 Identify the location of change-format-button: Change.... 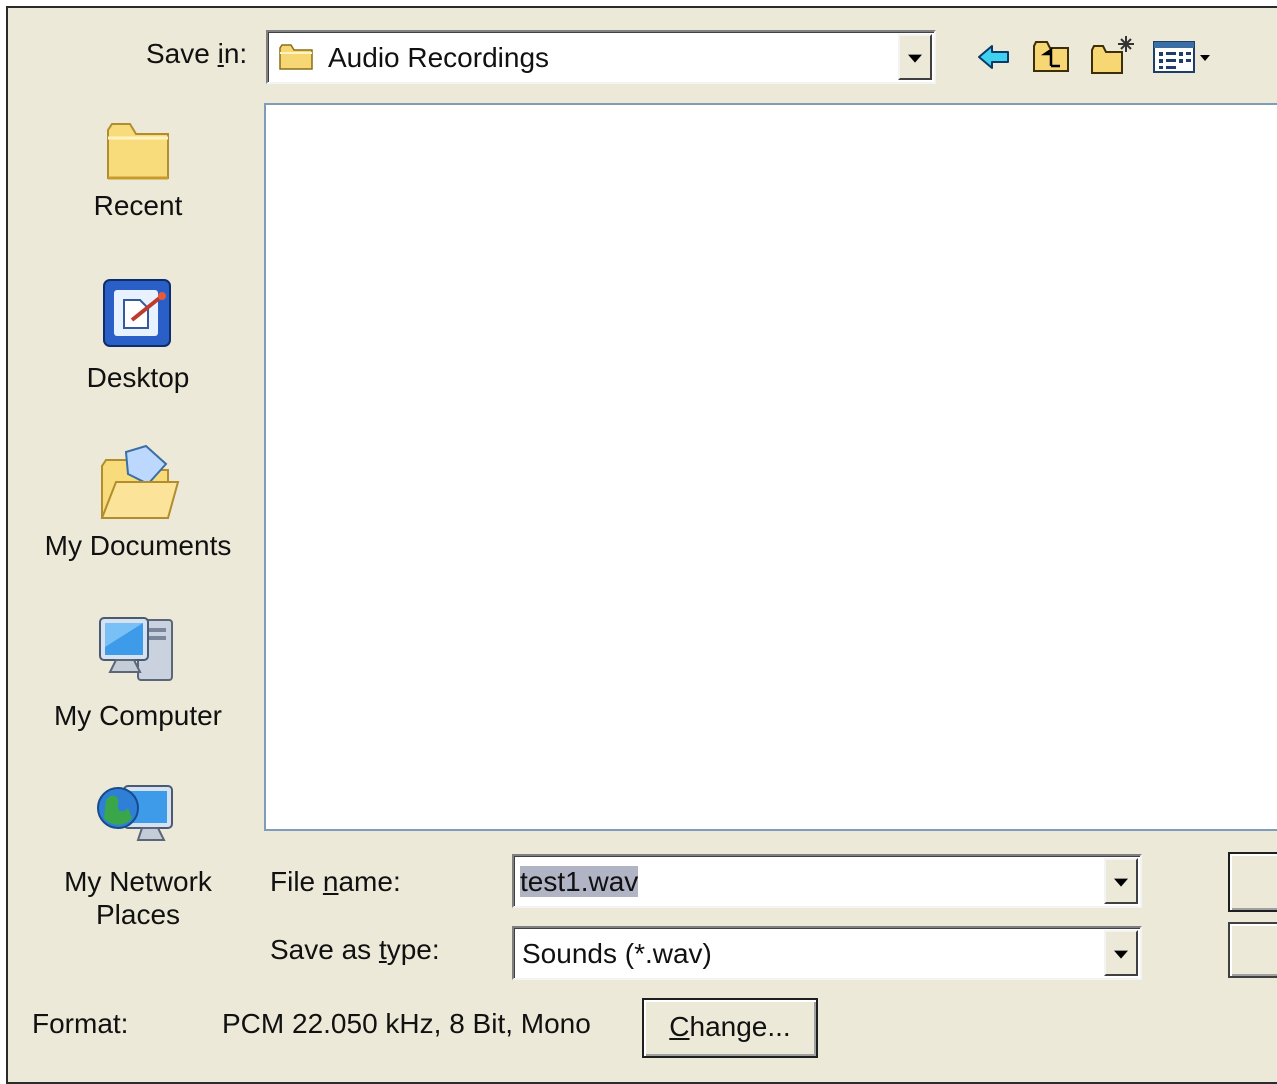
(730, 1028).